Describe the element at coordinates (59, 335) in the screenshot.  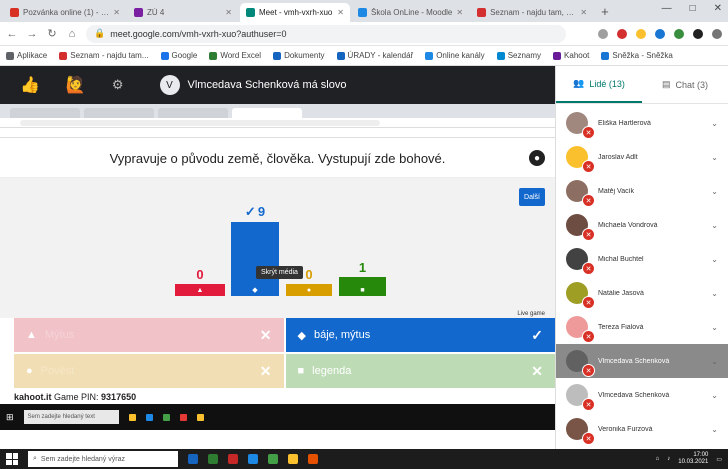
I see `answer-label: Mýtus` at that location.